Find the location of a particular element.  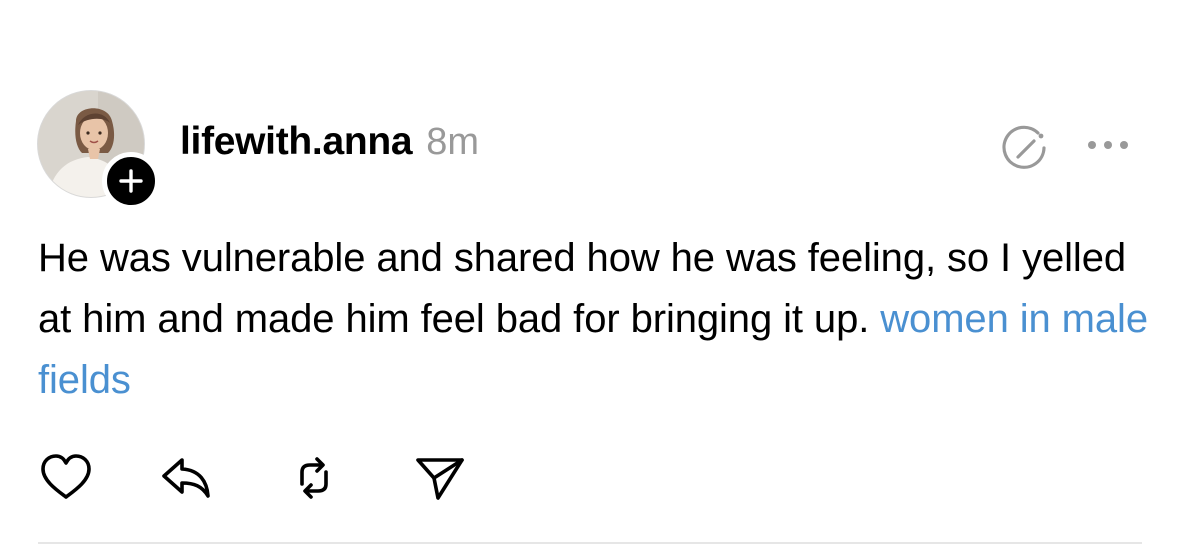

avatar-container is located at coordinates (98, 150).